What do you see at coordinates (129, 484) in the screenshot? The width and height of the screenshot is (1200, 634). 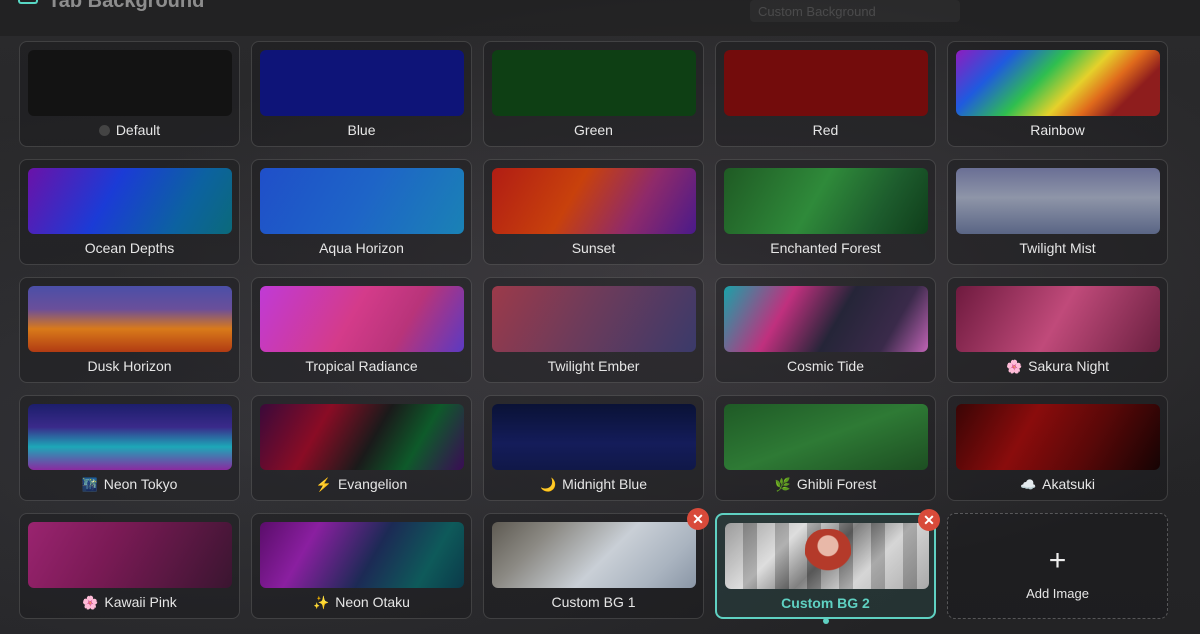 I see `background-option-label: 🌃 Neon Tokyo` at bounding box center [129, 484].